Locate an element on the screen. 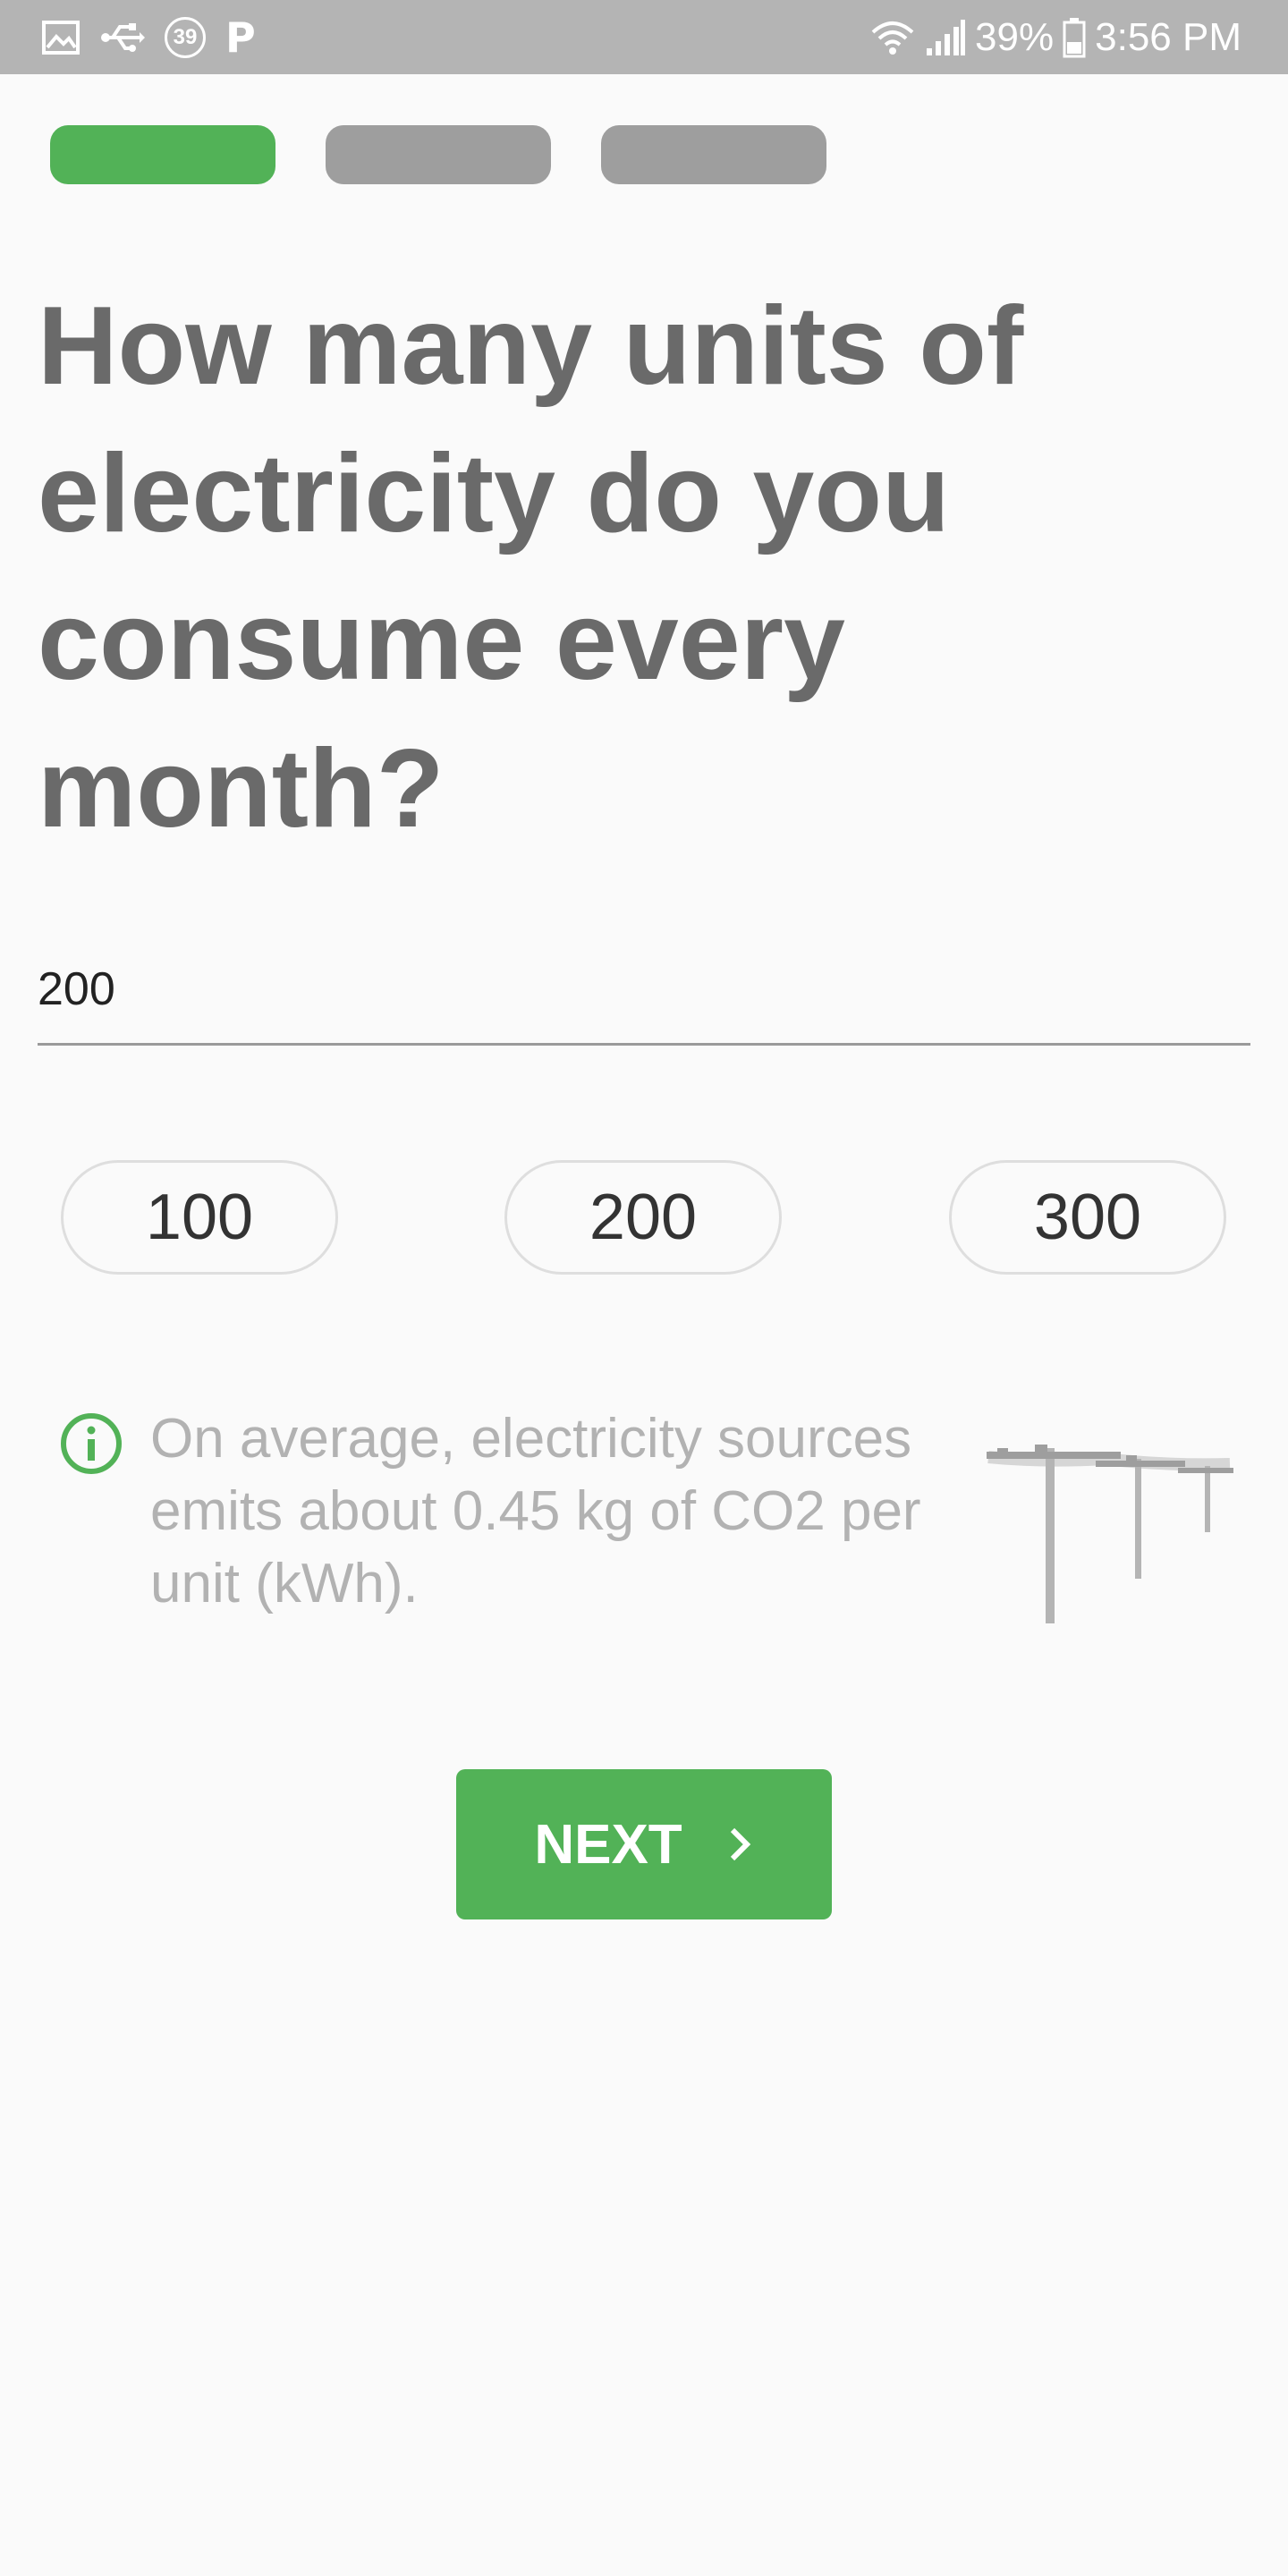 The width and height of the screenshot is (1288, 2576). preset-chip-100: 100 is located at coordinates (199, 1217).